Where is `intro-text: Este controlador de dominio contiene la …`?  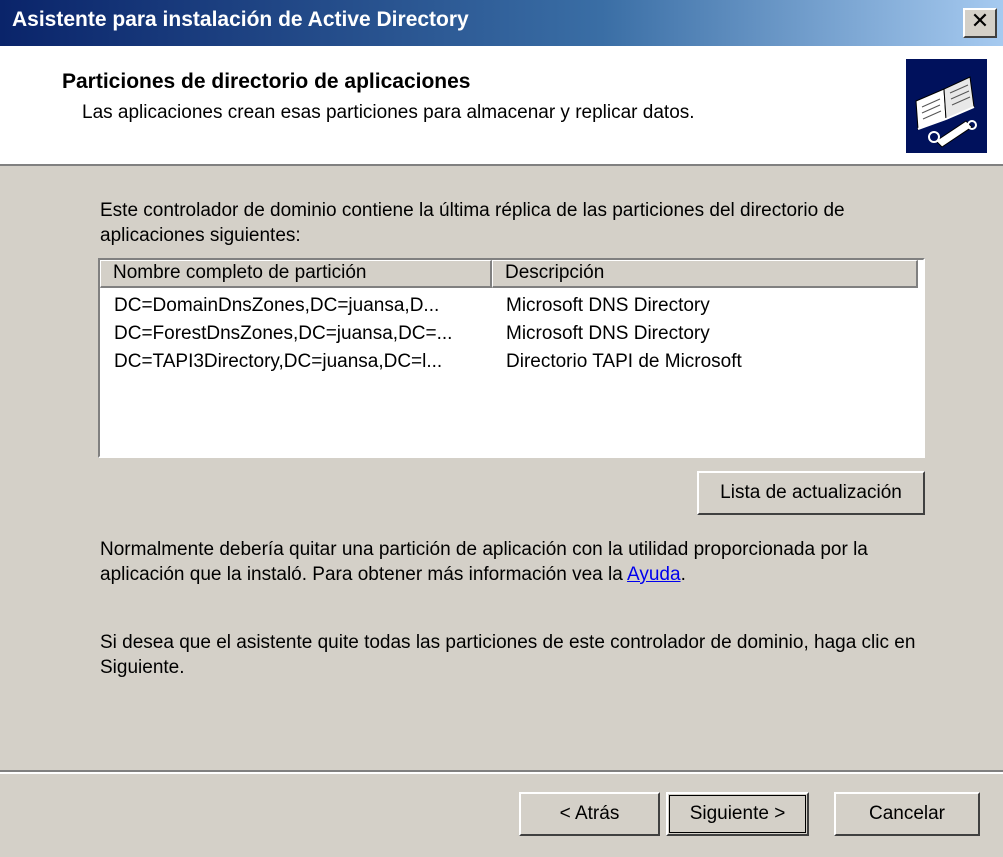 intro-text: Este controlador de dominio contiene la … is located at coordinates (472, 223).